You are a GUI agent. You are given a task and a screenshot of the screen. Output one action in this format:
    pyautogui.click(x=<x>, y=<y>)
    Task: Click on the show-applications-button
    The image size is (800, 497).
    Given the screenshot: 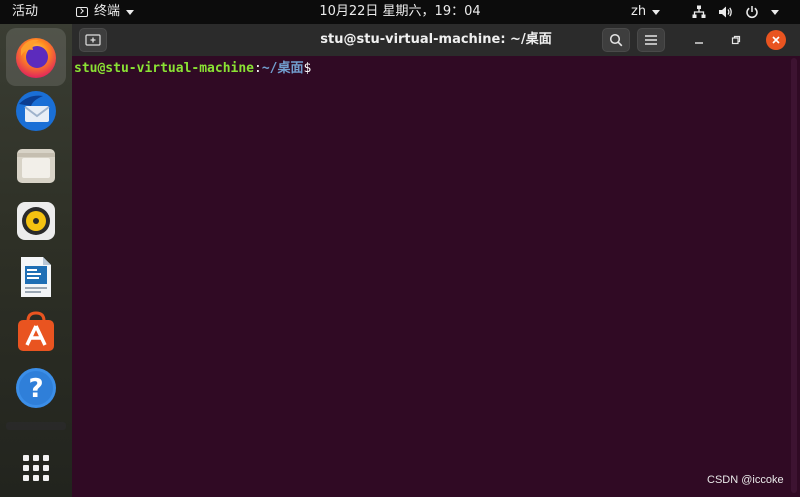 What is the action you would take?
    pyautogui.click(x=36, y=468)
    